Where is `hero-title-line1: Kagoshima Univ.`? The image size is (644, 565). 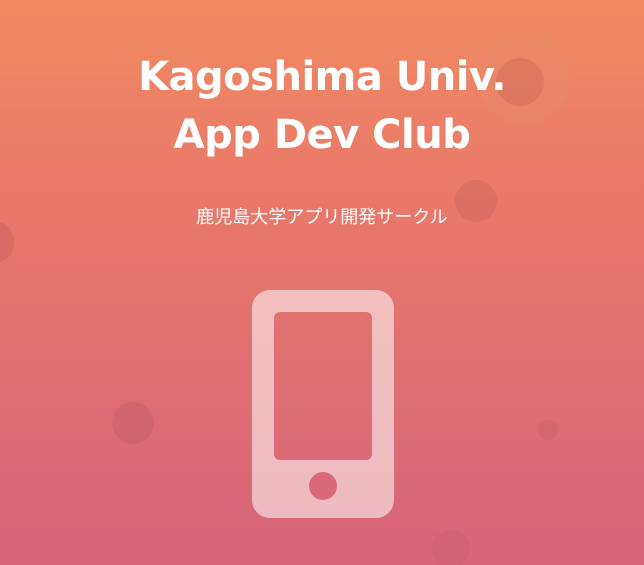
hero-title-line1: Kagoshima Univ. is located at coordinates (322, 77).